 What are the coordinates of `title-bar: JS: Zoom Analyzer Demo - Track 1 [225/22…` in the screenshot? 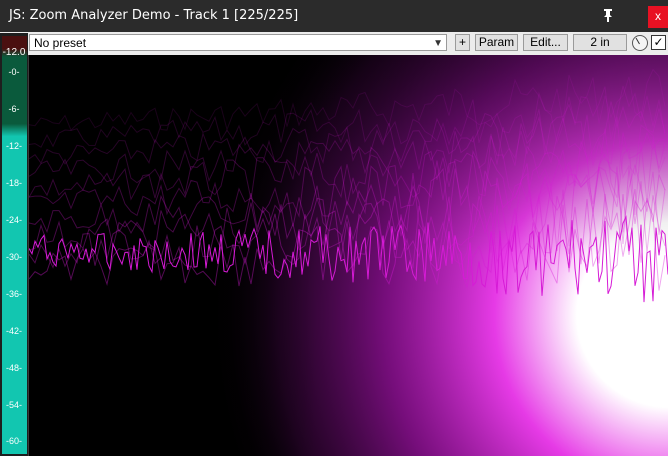 It's located at (334, 16).